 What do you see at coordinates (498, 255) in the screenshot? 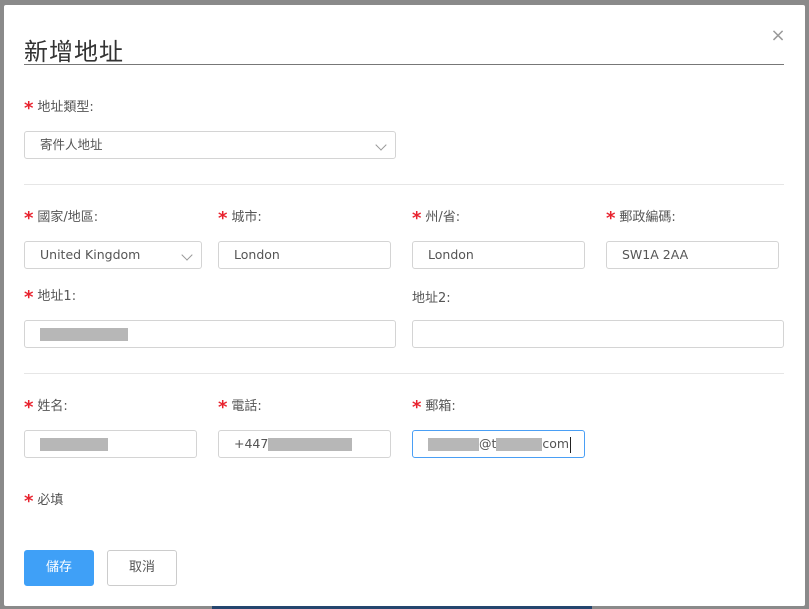
I see `state-input: London` at bounding box center [498, 255].